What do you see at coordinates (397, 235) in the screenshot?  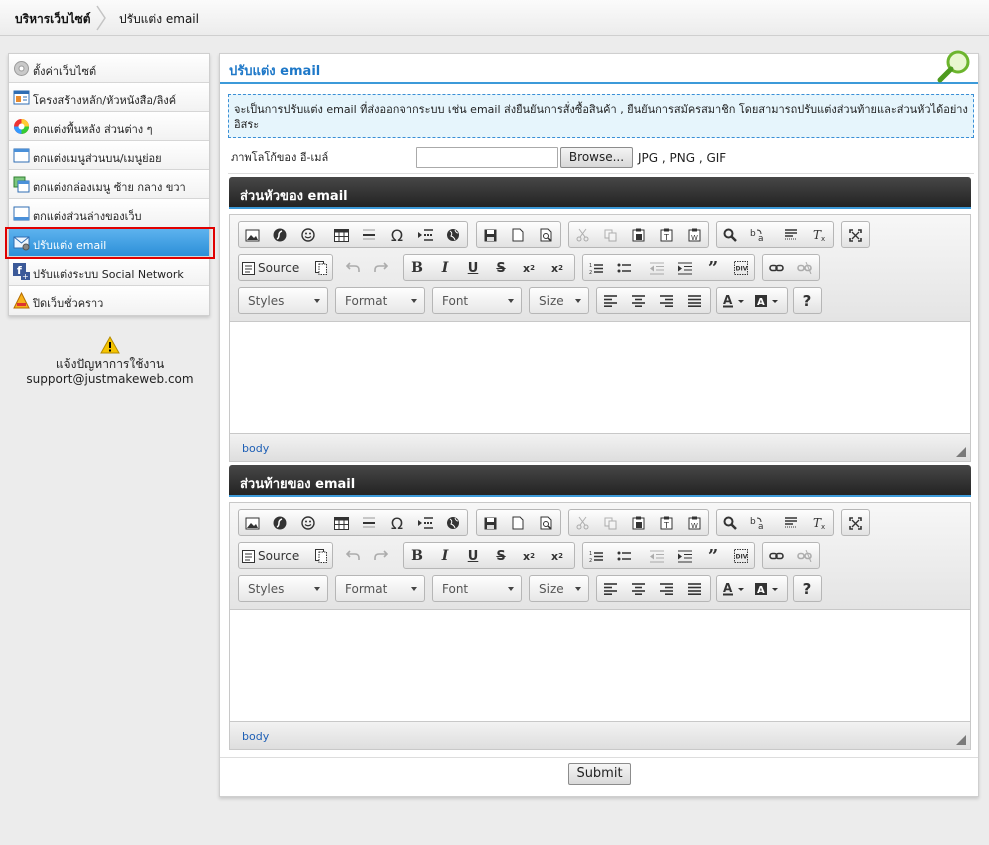 I see `special-char-icon: Ω` at bounding box center [397, 235].